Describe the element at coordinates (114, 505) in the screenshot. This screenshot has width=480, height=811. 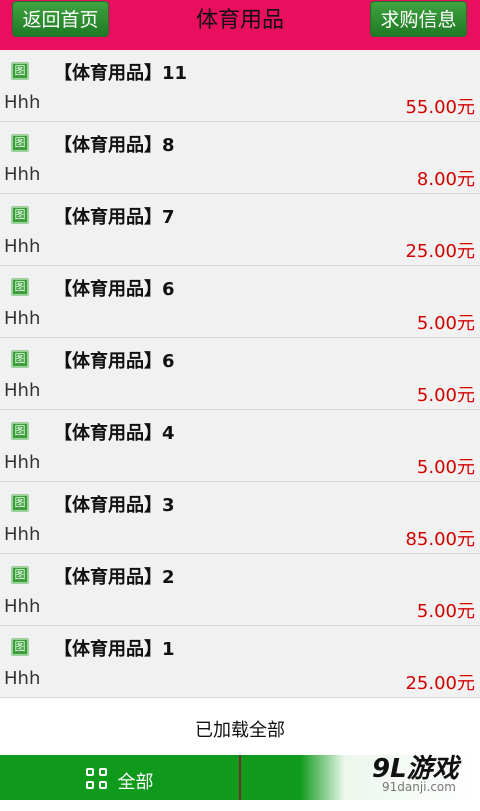
I see `item-name: 【体育用品】3` at that location.